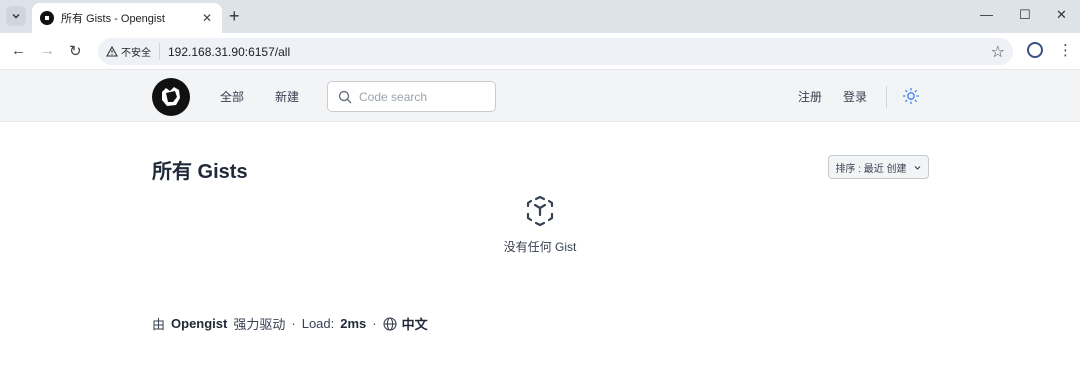  What do you see at coordinates (112, 51) in the screenshot?
I see `warning-icon` at bounding box center [112, 51].